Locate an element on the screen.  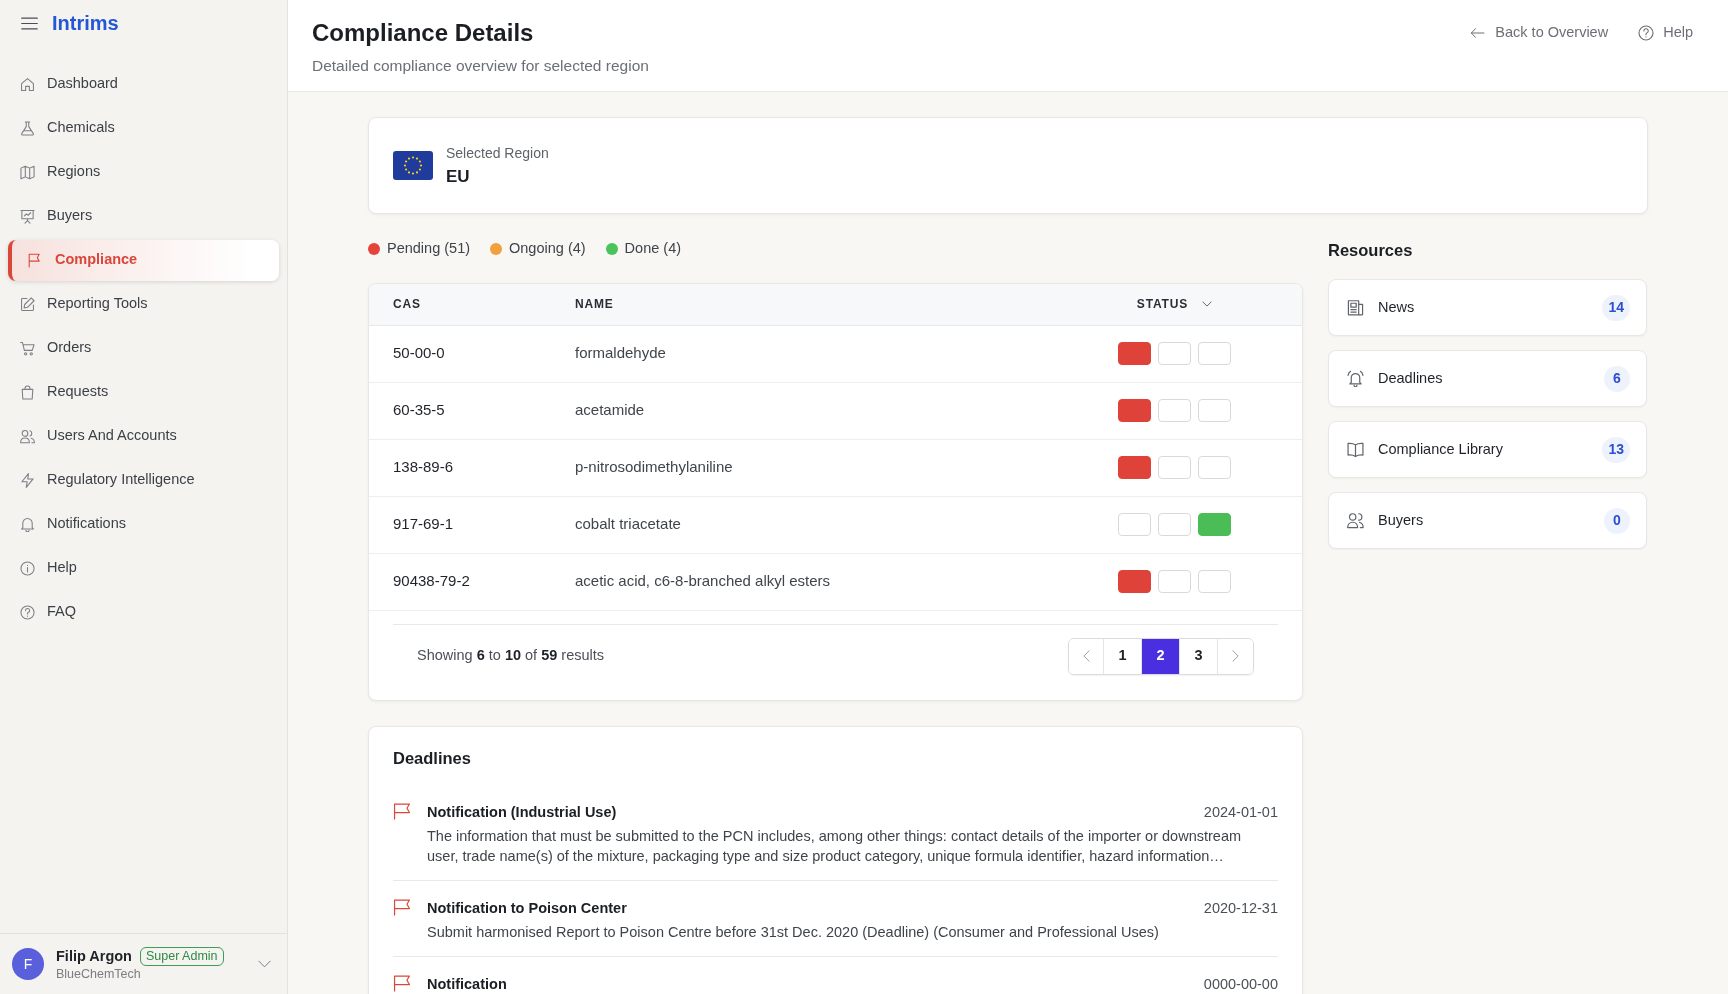
nav-item: Help is located at coordinates (143, 568).